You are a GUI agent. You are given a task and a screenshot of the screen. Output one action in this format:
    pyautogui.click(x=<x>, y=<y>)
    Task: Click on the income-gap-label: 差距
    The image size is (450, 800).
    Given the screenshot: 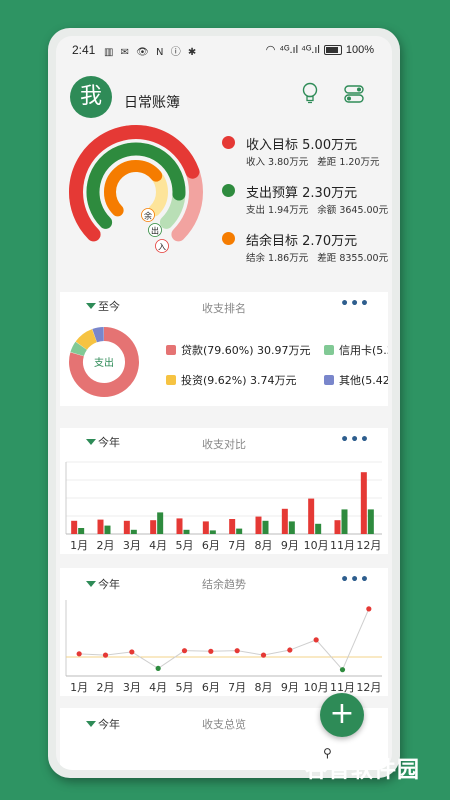 What is the action you would take?
    pyautogui.click(x=327, y=162)
    